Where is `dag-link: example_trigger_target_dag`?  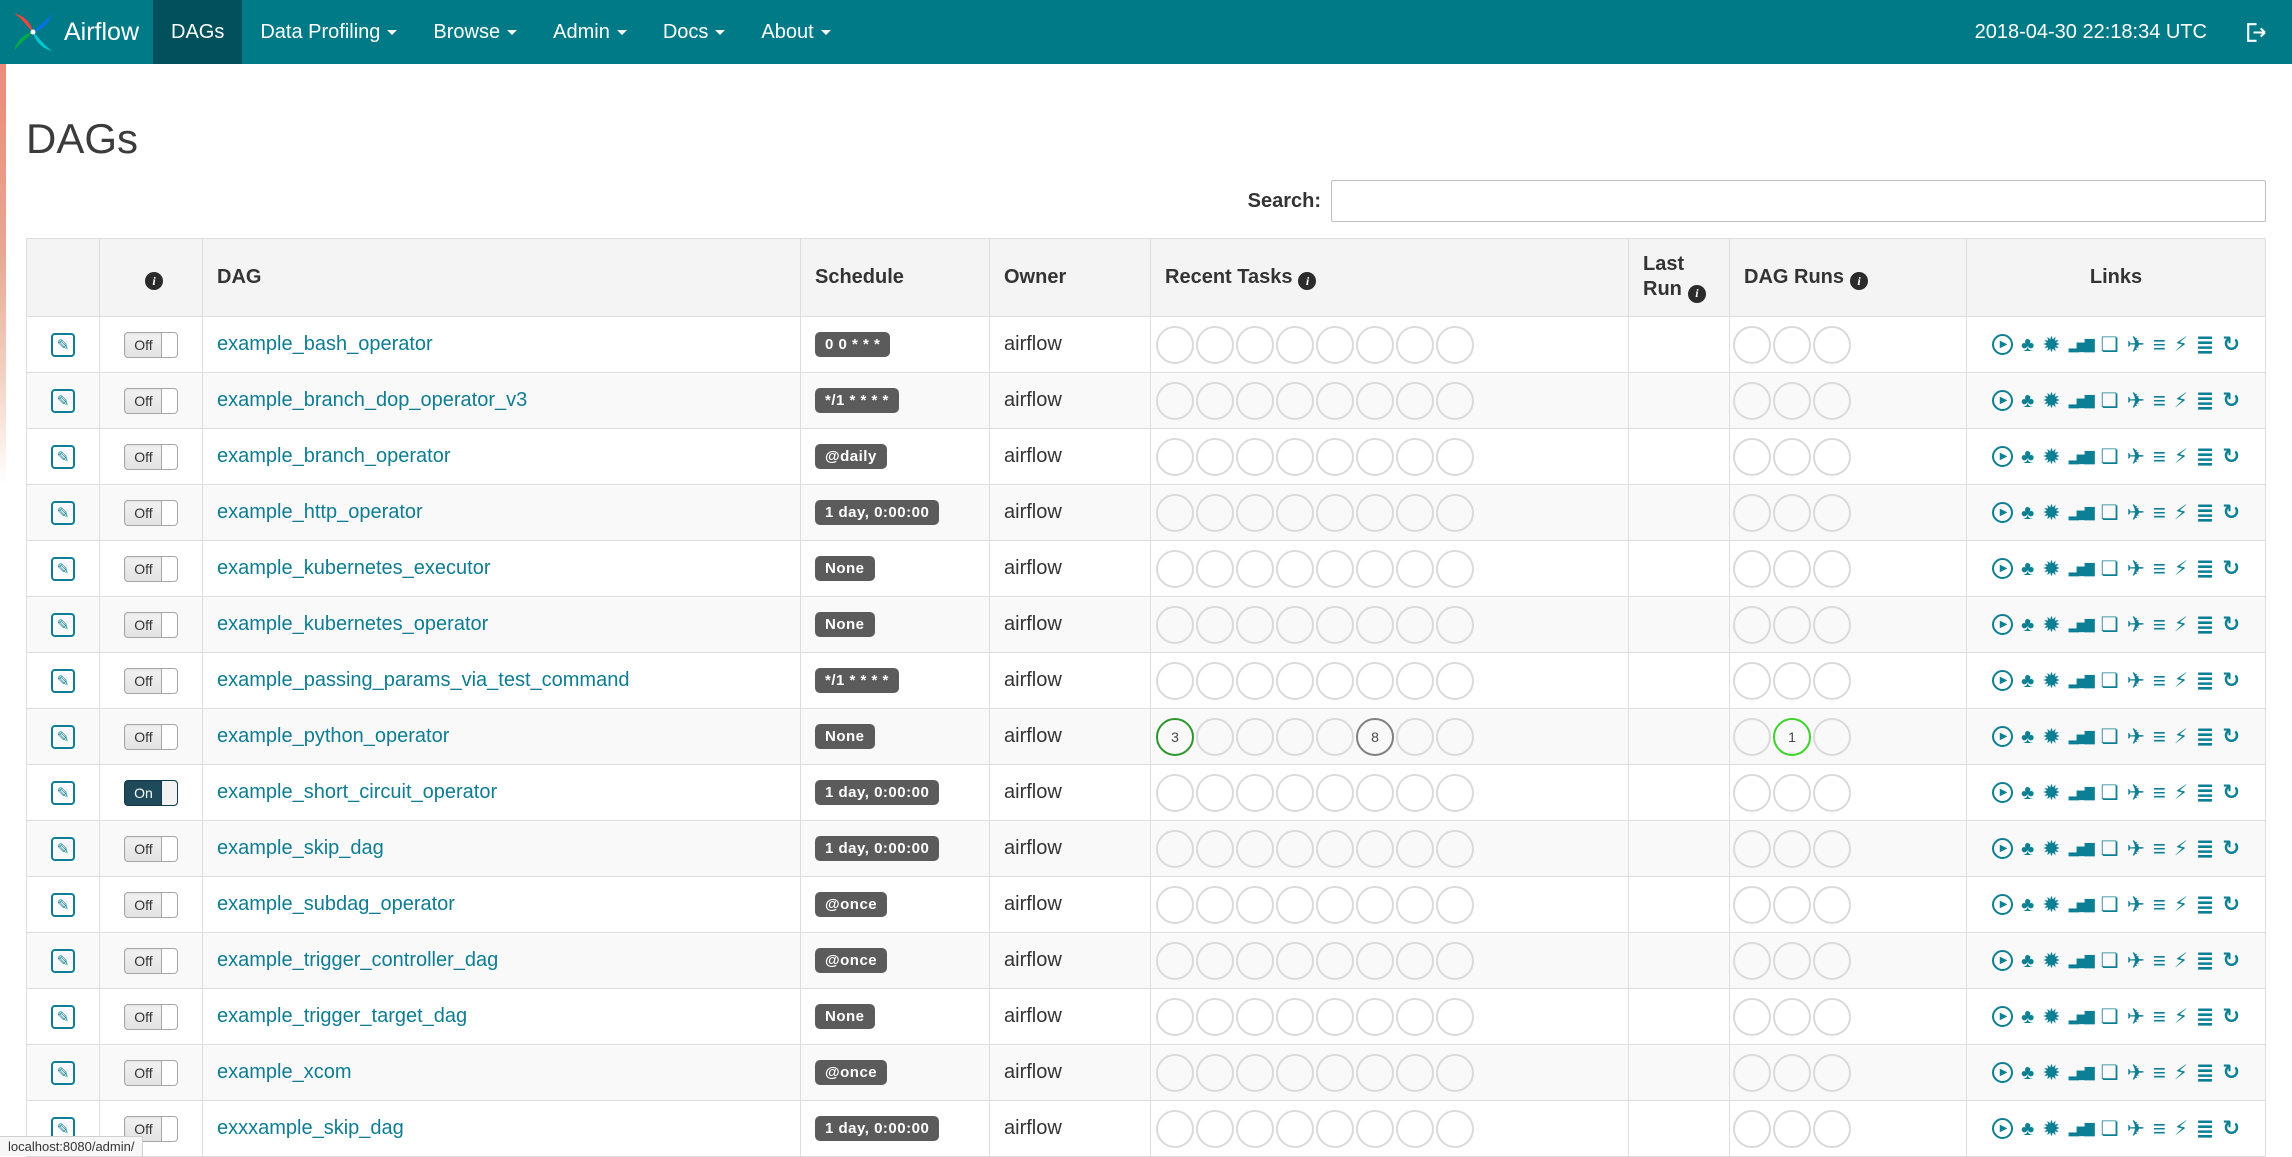 dag-link: example_trigger_target_dag is located at coordinates (342, 1016).